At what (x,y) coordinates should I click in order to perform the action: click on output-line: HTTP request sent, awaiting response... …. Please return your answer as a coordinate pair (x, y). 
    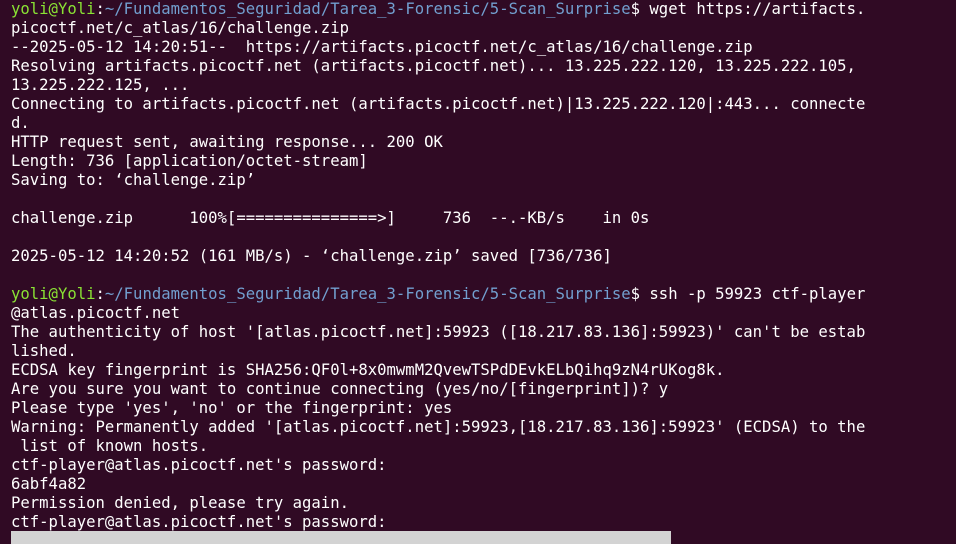
    Looking at the image, I should click on (227, 142).